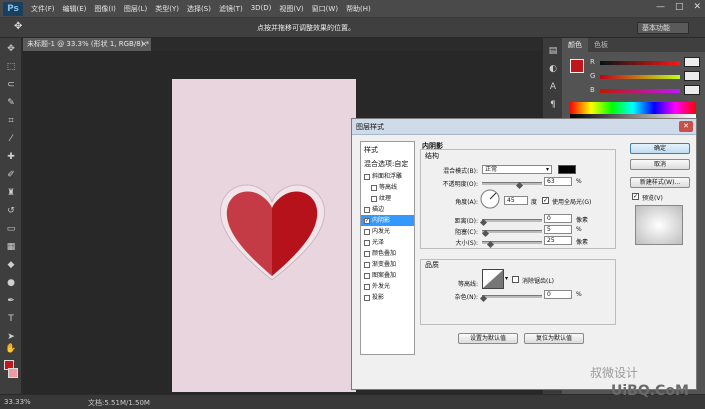 This screenshot has height=409, width=705. What do you see at coordinates (387, 253) in the screenshot?
I see `style-item: 颜色叠加` at bounding box center [387, 253].